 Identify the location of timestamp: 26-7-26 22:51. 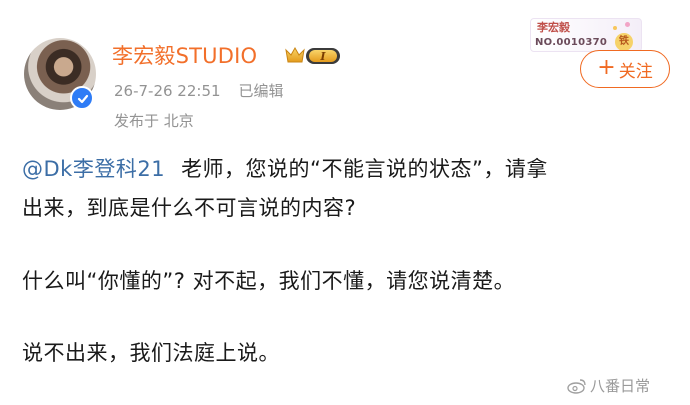
(167, 91).